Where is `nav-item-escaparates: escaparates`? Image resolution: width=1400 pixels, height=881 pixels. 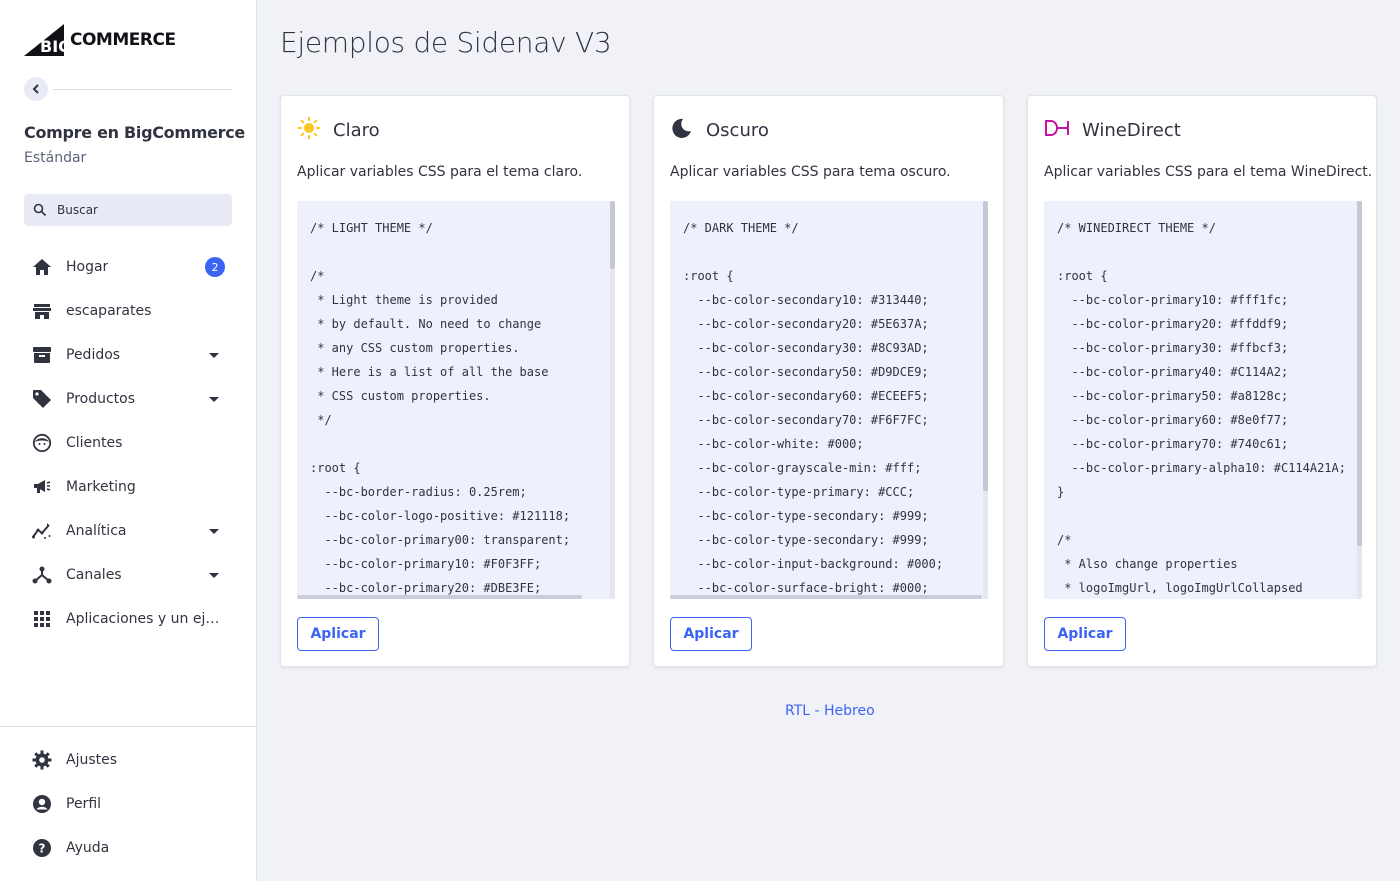
nav-item-escaparates: escaparates is located at coordinates (128, 311).